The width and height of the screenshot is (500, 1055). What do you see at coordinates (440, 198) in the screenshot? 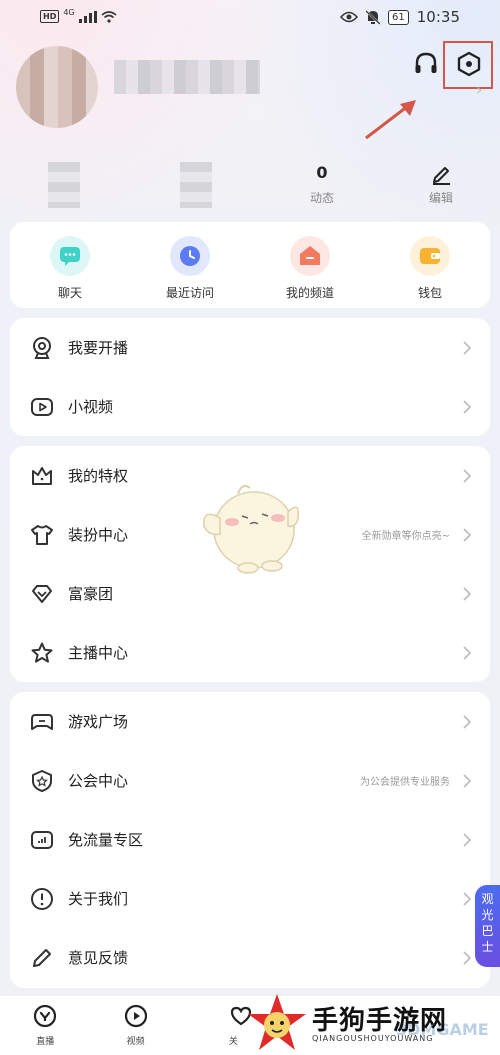
I see `stat-edit-label: 编辑` at bounding box center [440, 198].